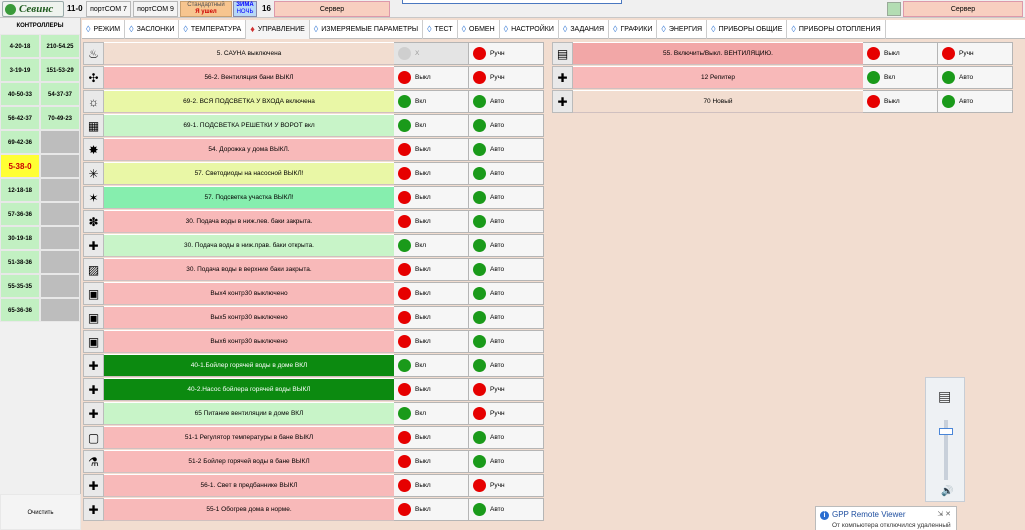 Image resolution: width=1025 pixels, height=530 pixels. What do you see at coordinates (947, 491) in the screenshot?
I see `speaker-icon: 🔊` at bounding box center [947, 491].